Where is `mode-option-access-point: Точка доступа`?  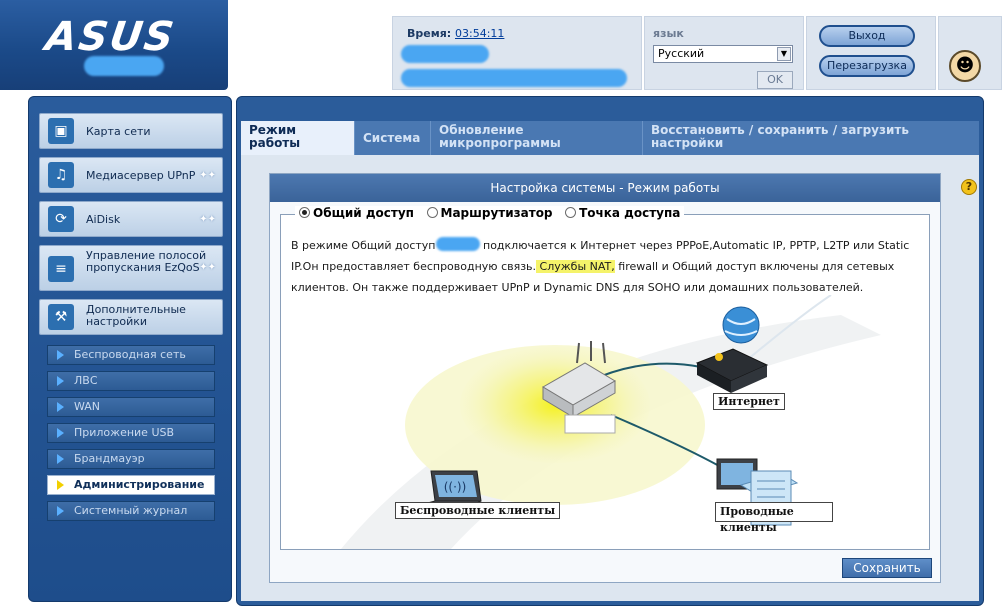 mode-option-access-point: Точка доступа is located at coordinates (622, 213).